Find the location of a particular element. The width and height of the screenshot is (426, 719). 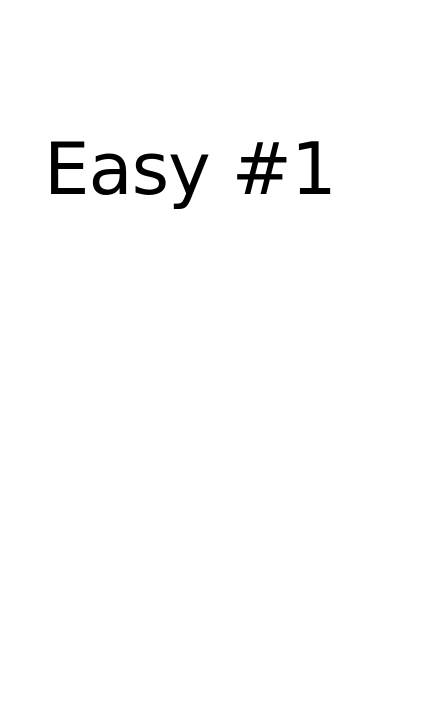

page-title: Easy #1 is located at coordinates (190, 169).